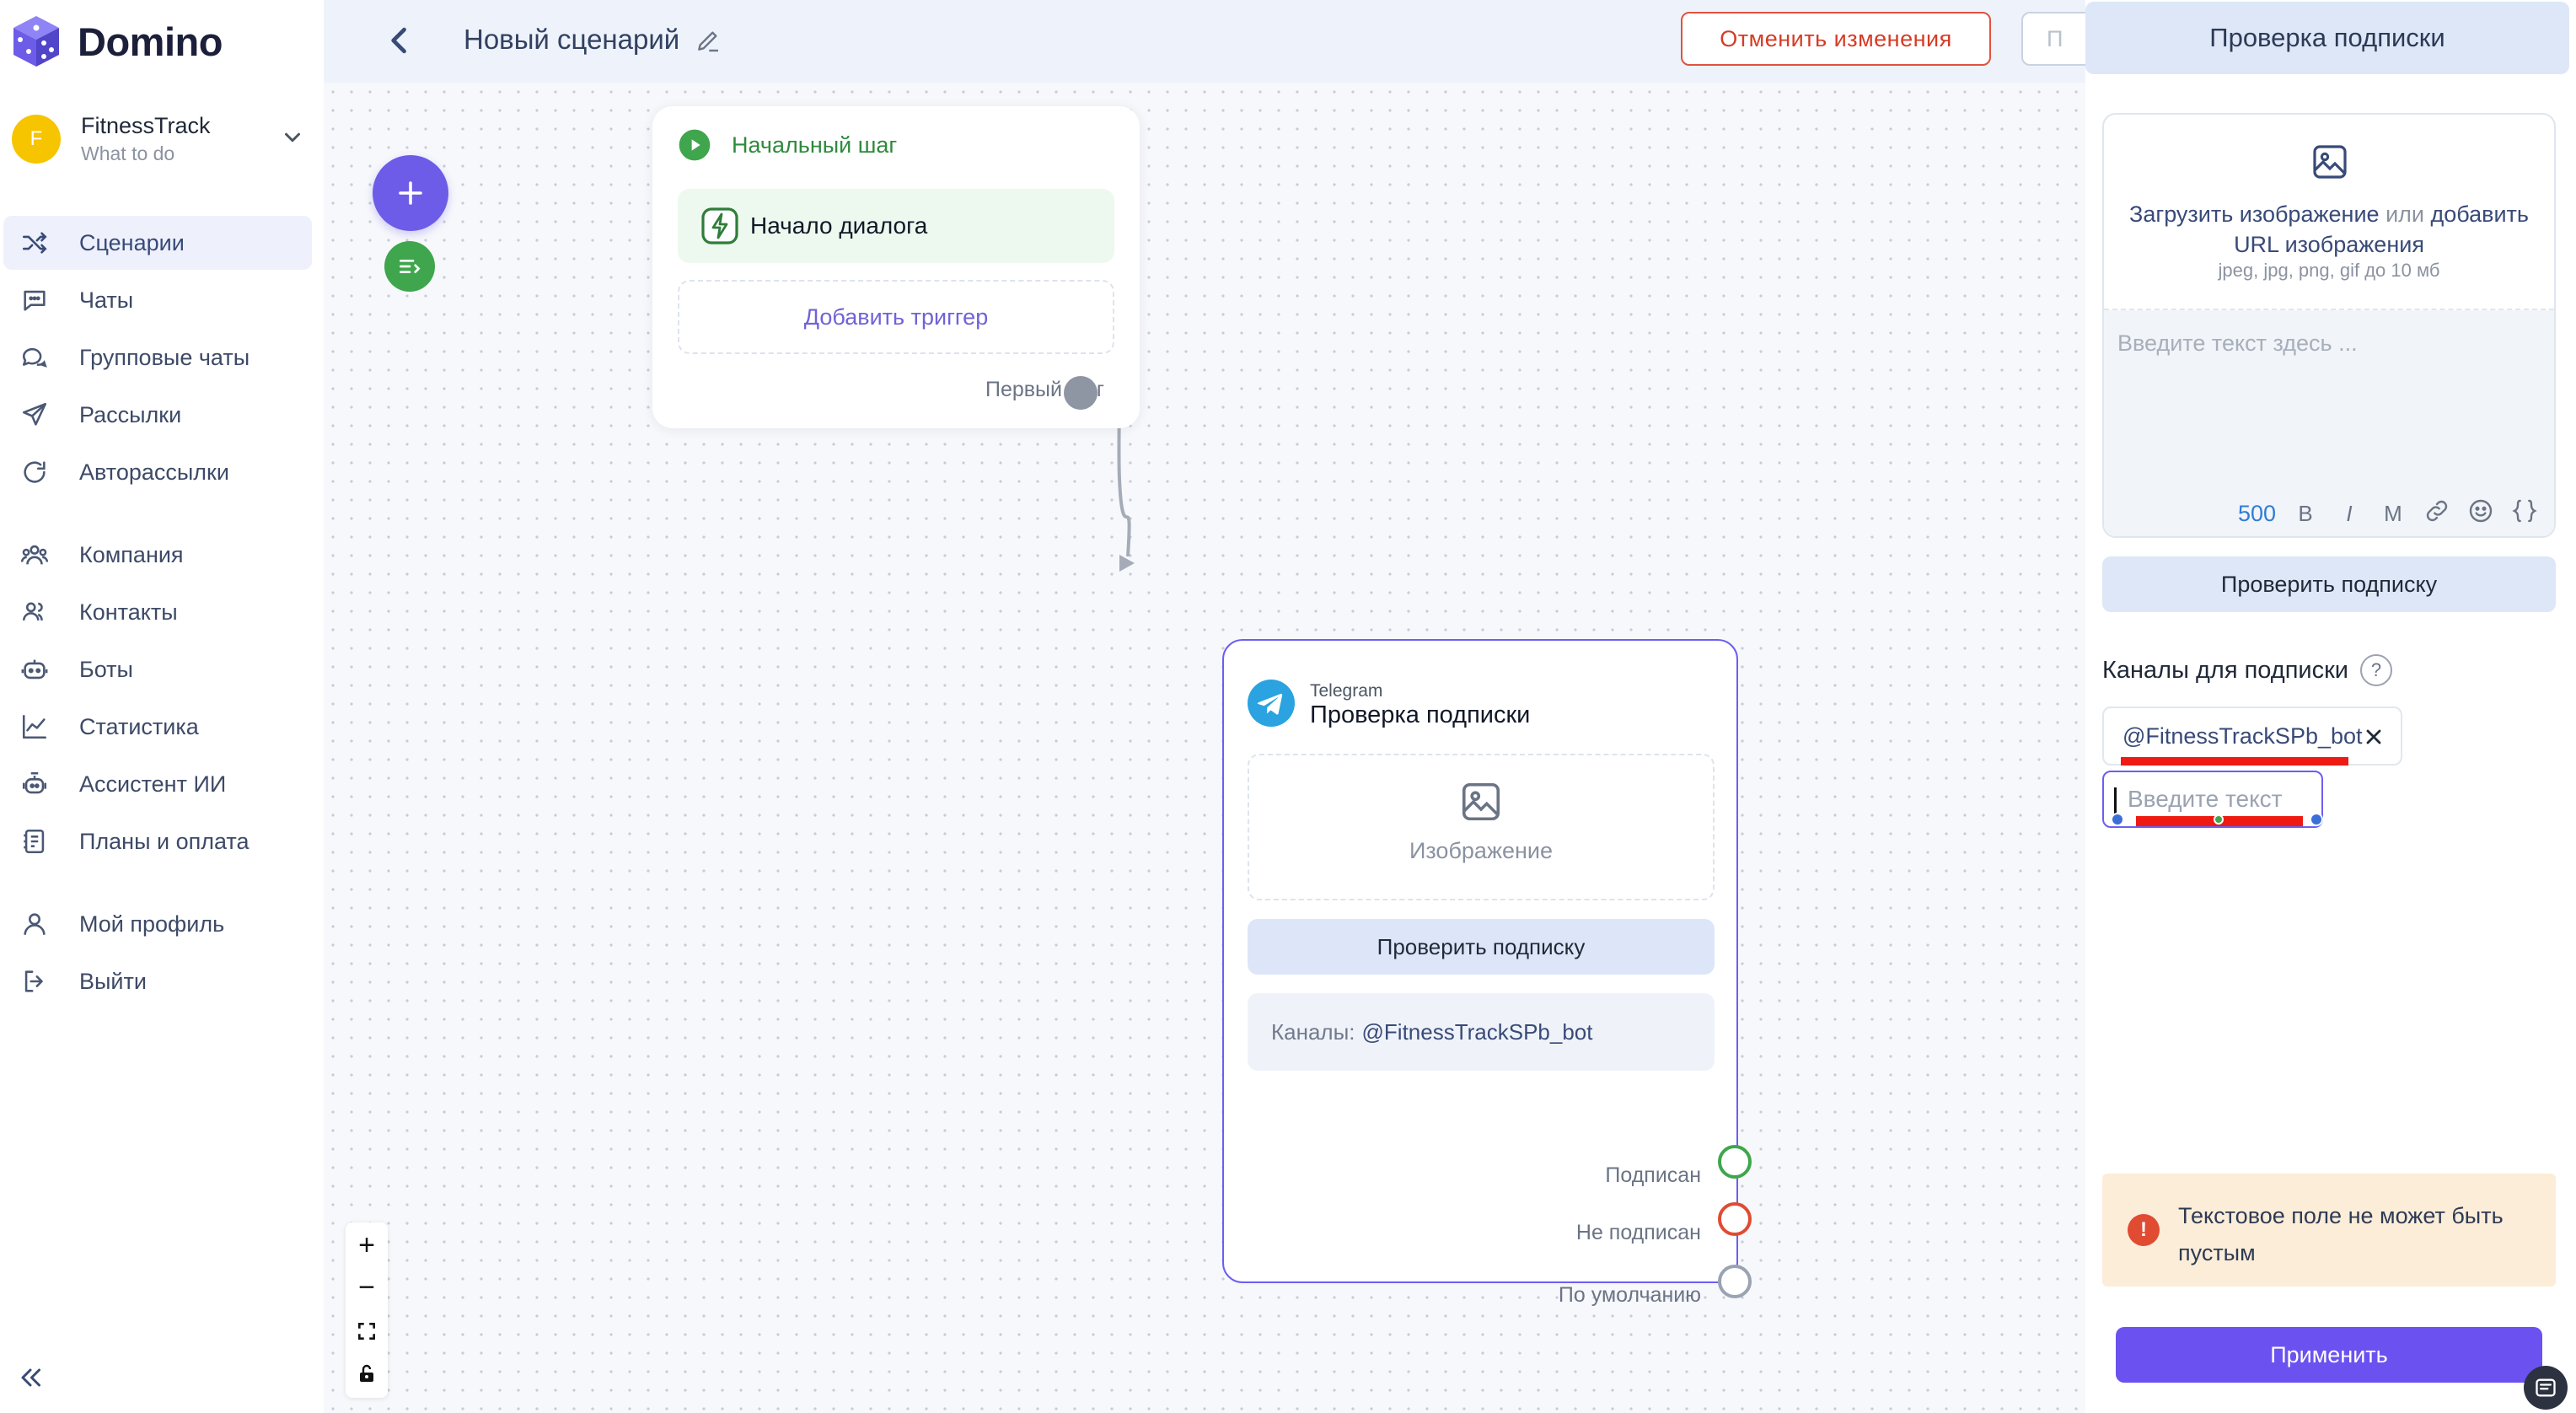 Image resolution: width=2576 pixels, height=1413 pixels. I want to click on stats-icon, so click(34, 727).